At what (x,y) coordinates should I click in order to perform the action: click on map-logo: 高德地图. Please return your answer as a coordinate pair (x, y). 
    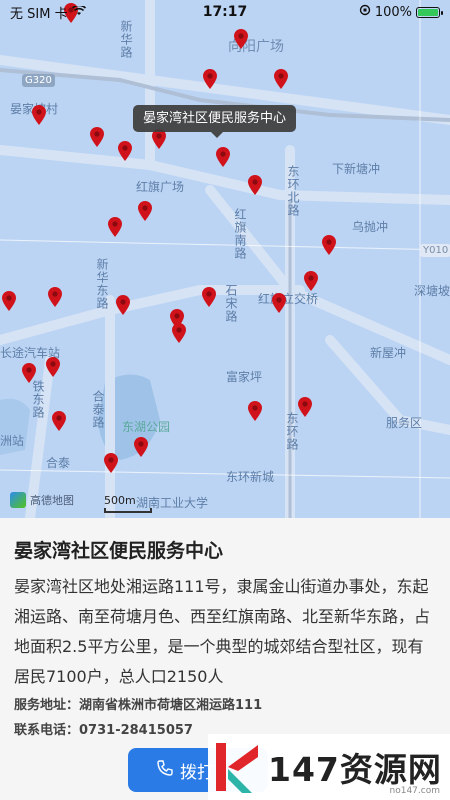
    Looking at the image, I should click on (42, 500).